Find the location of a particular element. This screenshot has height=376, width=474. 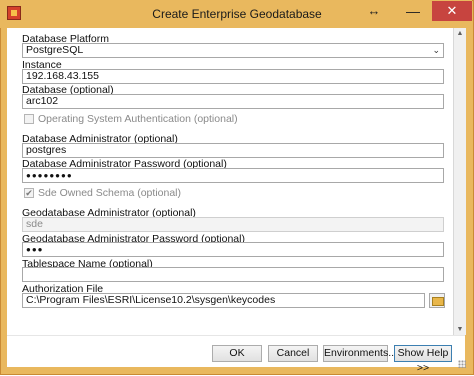

sde-owned-schema-checkbox: ✔ is located at coordinates (29, 193).